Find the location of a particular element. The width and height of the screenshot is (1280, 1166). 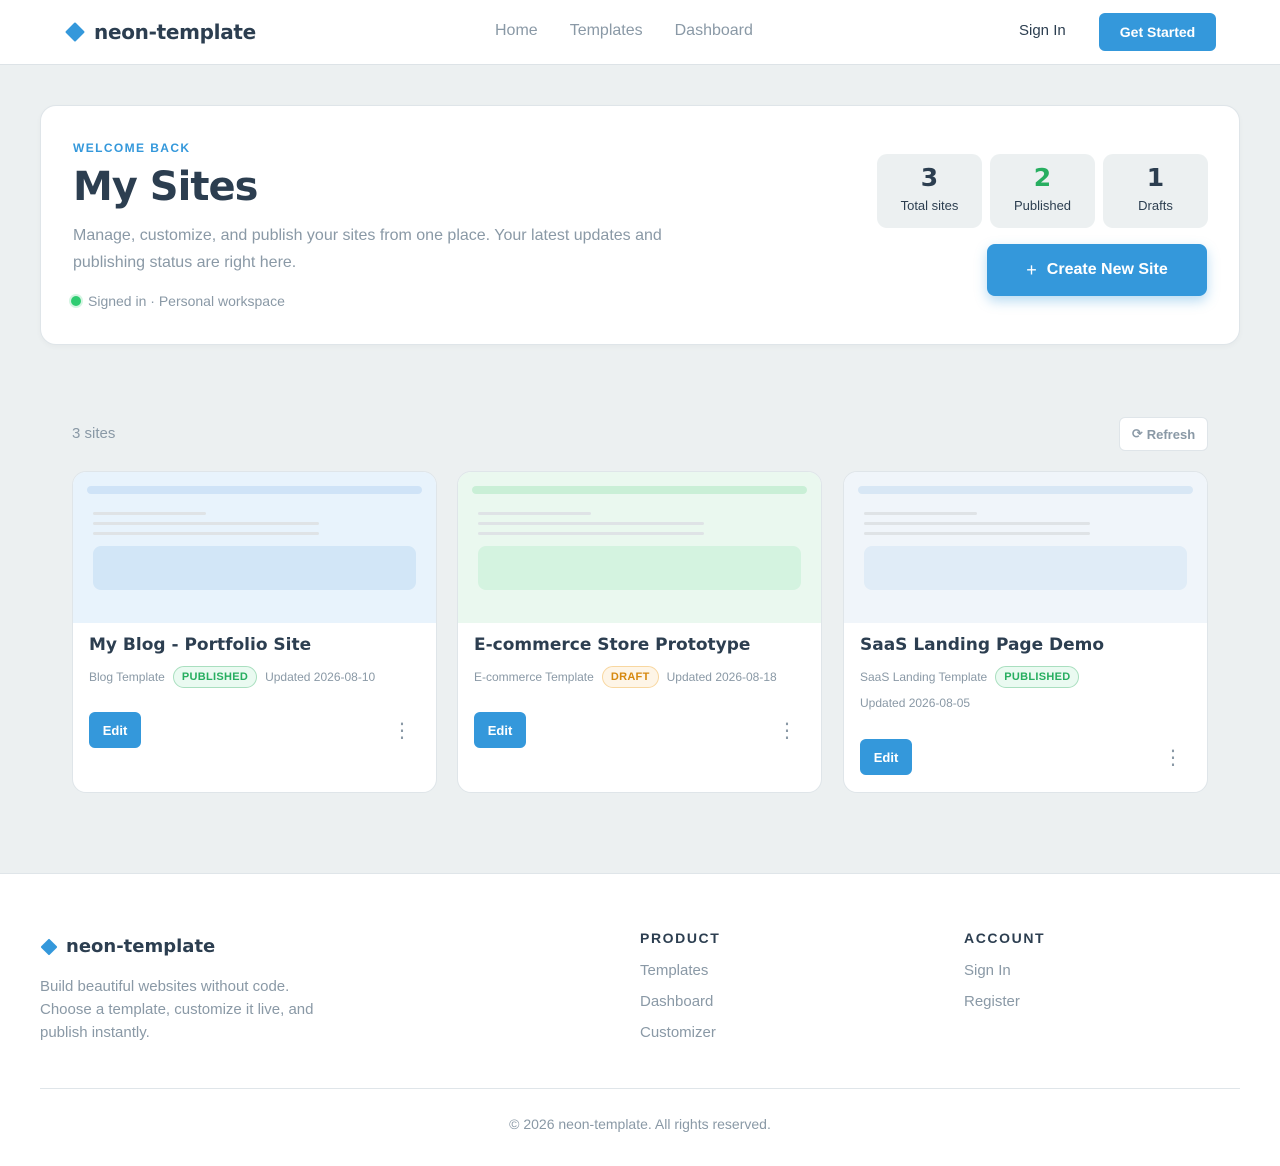

brand-name: neon-template is located at coordinates (175, 32).